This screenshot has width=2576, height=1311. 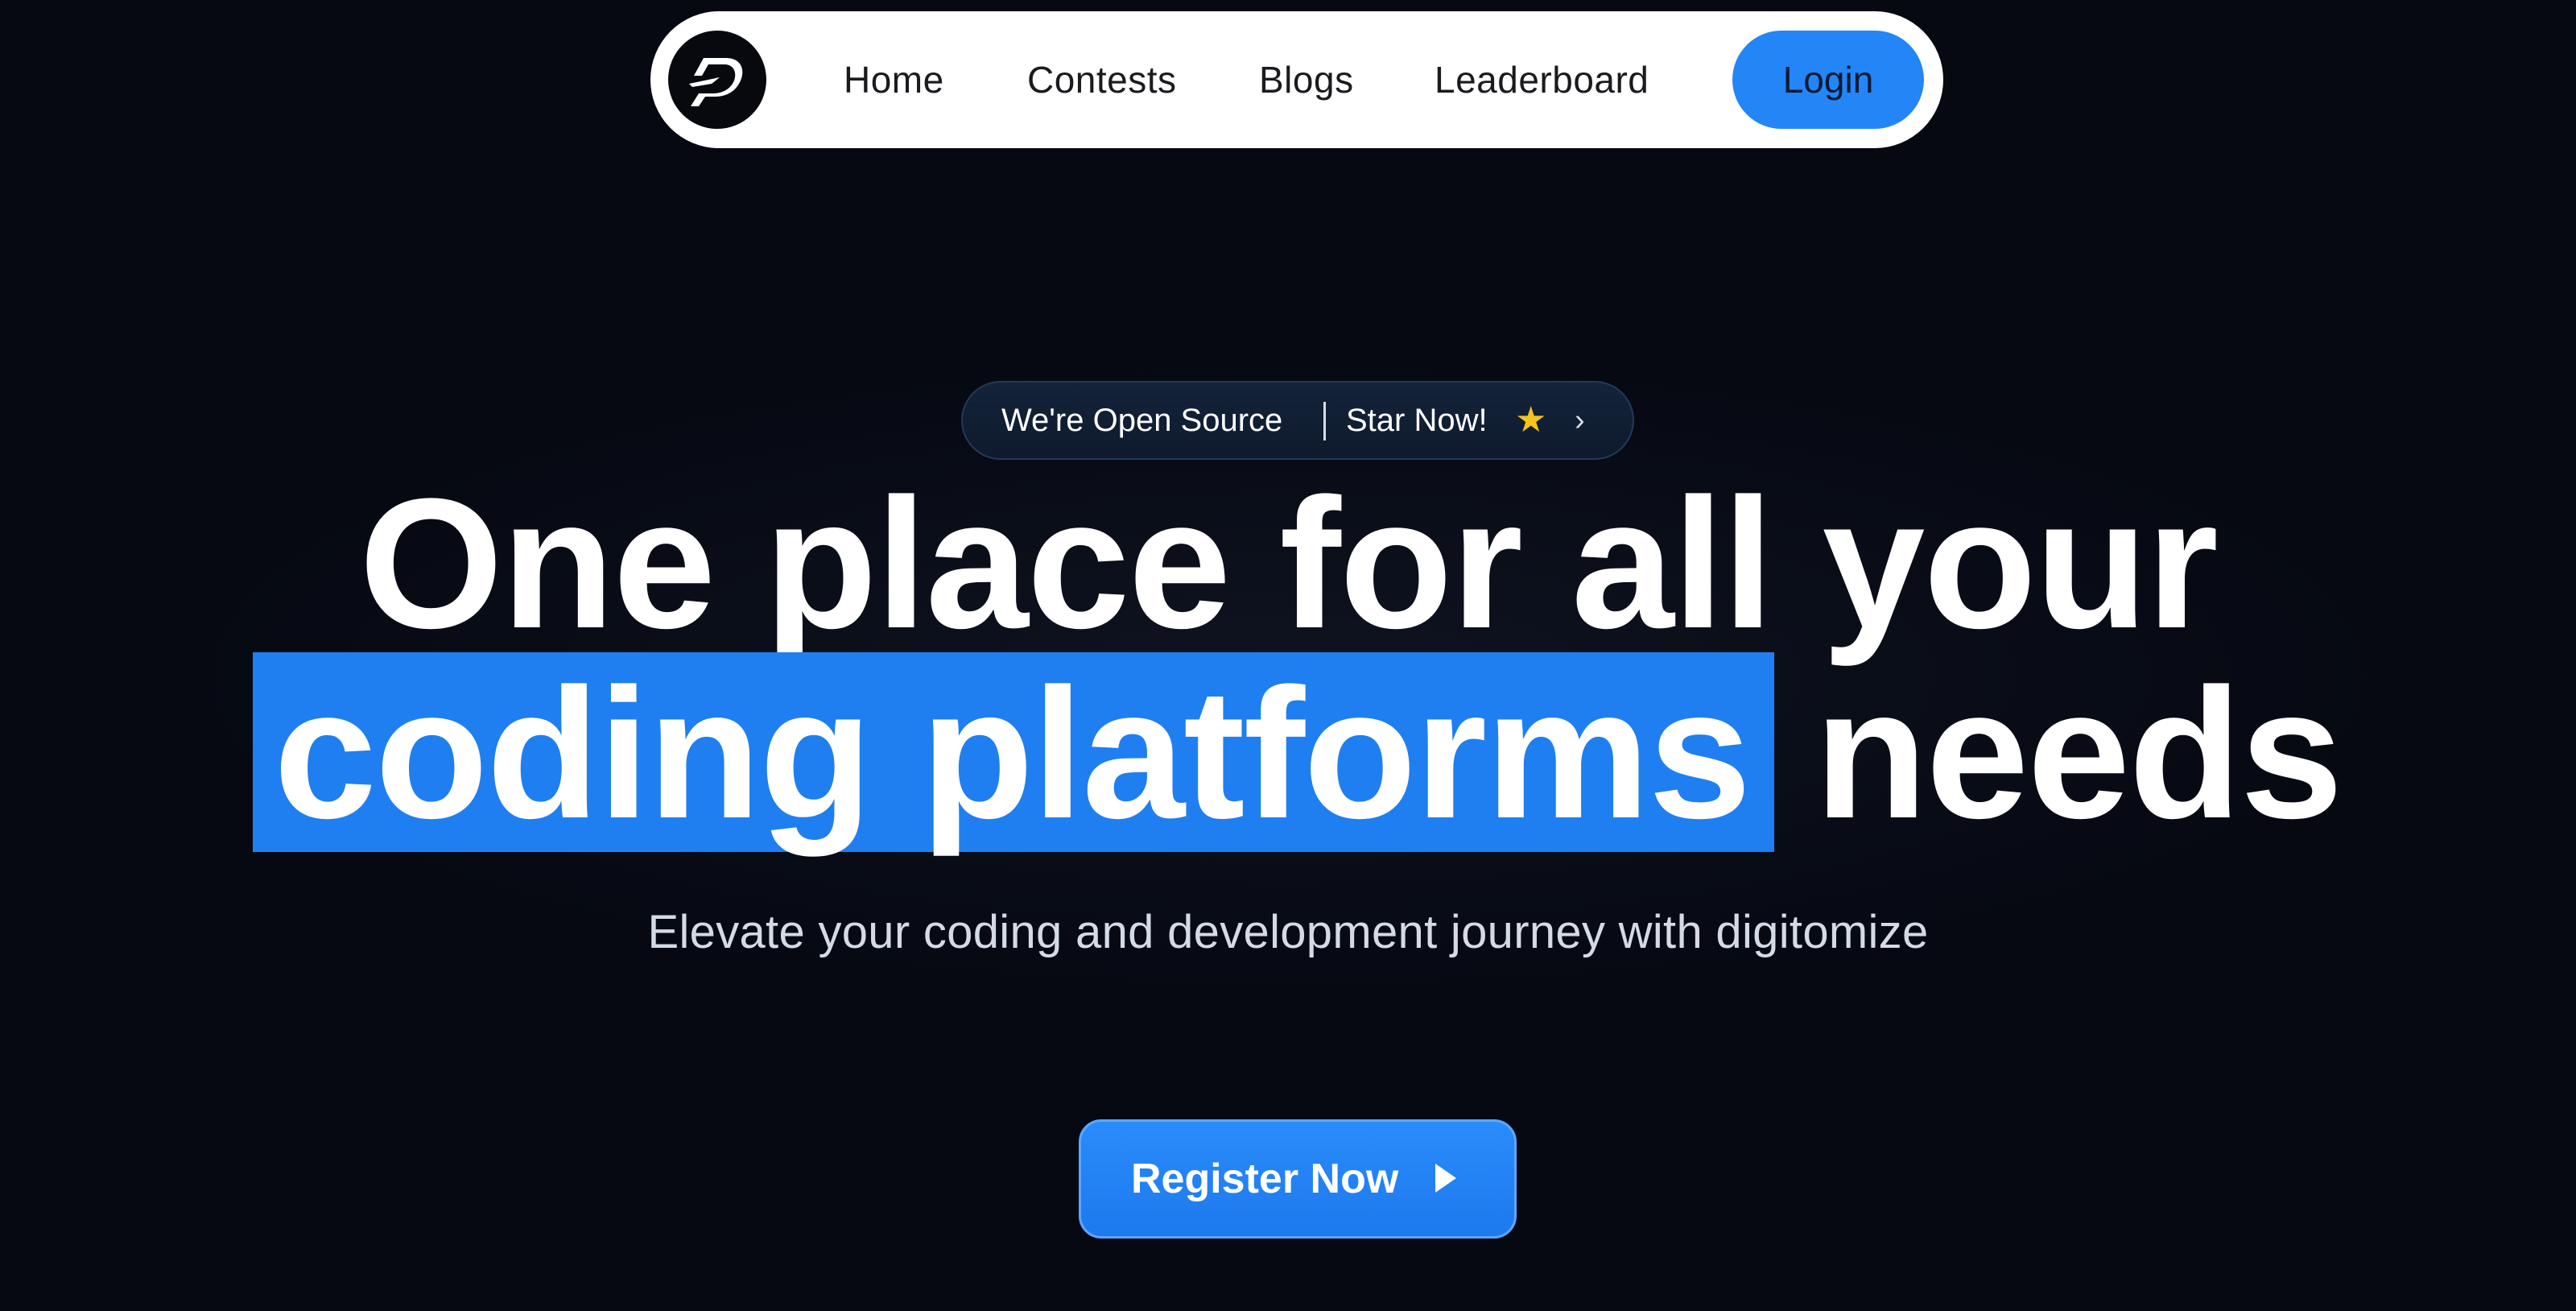 What do you see at coordinates (1531, 420) in the screenshot?
I see `star-icon: ★` at bounding box center [1531, 420].